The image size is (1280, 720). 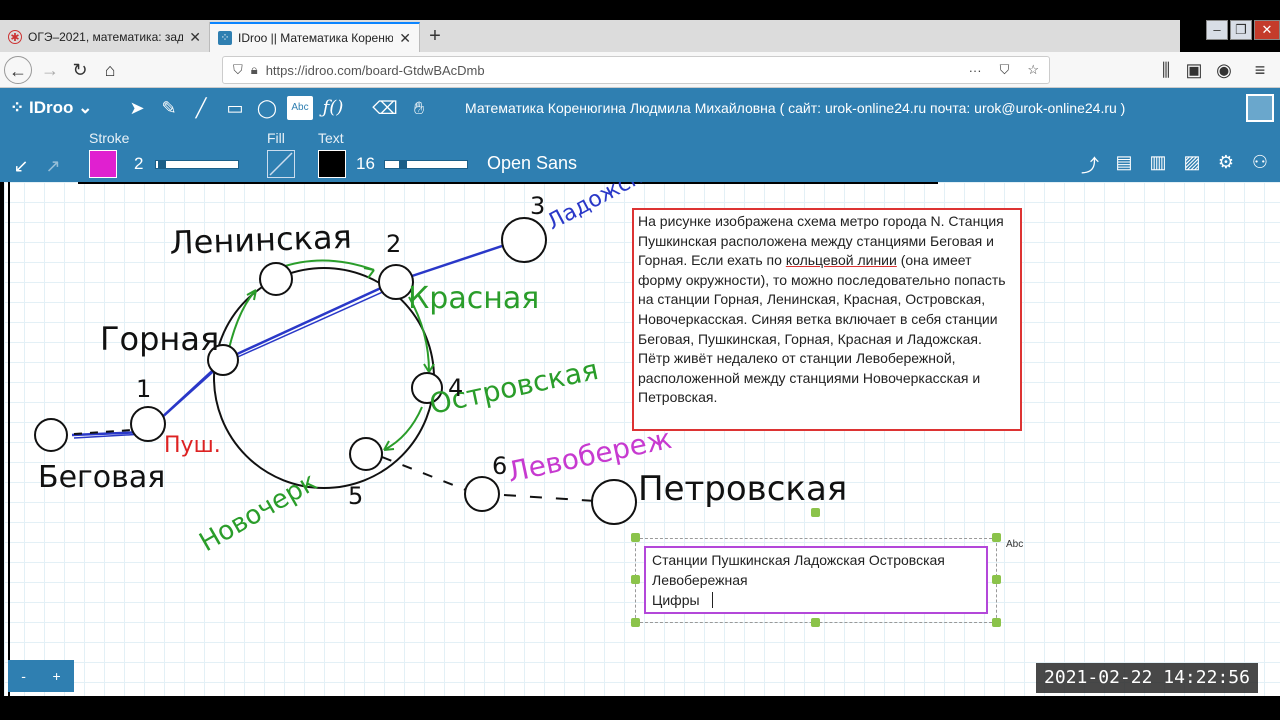 What do you see at coordinates (393, 244) in the screenshot?
I see `number-2: 2` at bounding box center [393, 244].